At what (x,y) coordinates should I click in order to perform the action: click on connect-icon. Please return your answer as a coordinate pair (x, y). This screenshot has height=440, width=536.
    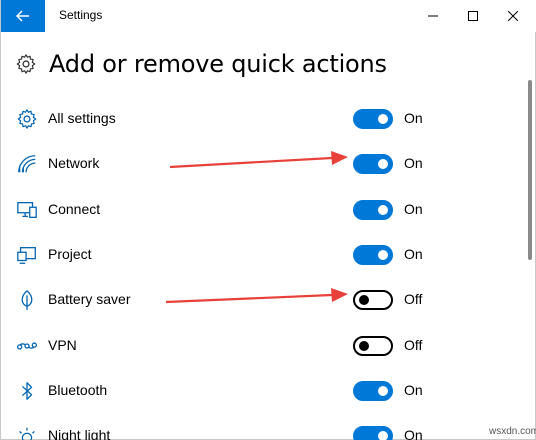
    Looking at the image, I should click on (27, 210).